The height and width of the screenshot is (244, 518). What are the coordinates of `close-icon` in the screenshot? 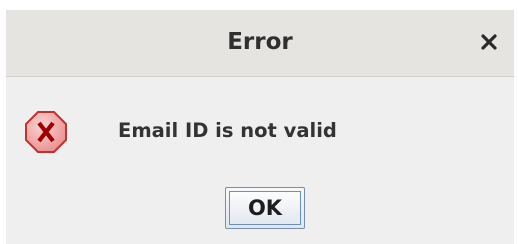 It's located at (489, 42).